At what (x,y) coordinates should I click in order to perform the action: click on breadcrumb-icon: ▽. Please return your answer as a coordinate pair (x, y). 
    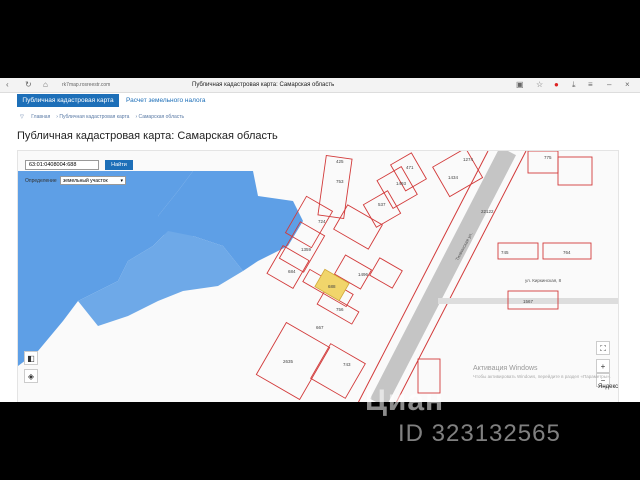
    Looking at the image, I should click on (22, 117).